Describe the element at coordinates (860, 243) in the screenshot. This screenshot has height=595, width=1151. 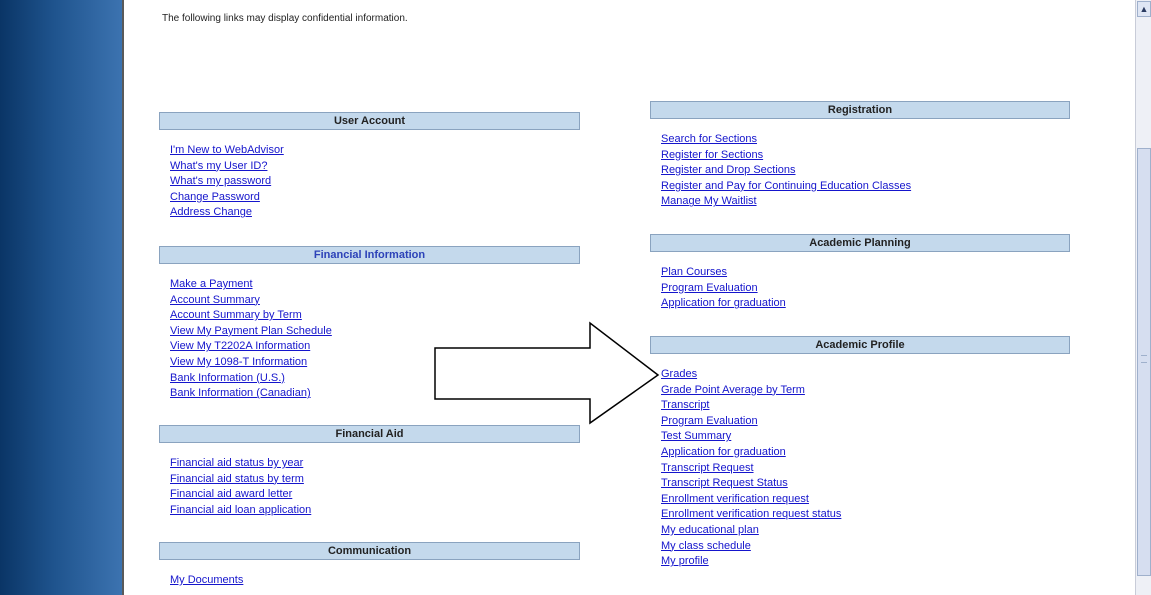
I see `section-header-academic-planning: Academic Planning` at that location.